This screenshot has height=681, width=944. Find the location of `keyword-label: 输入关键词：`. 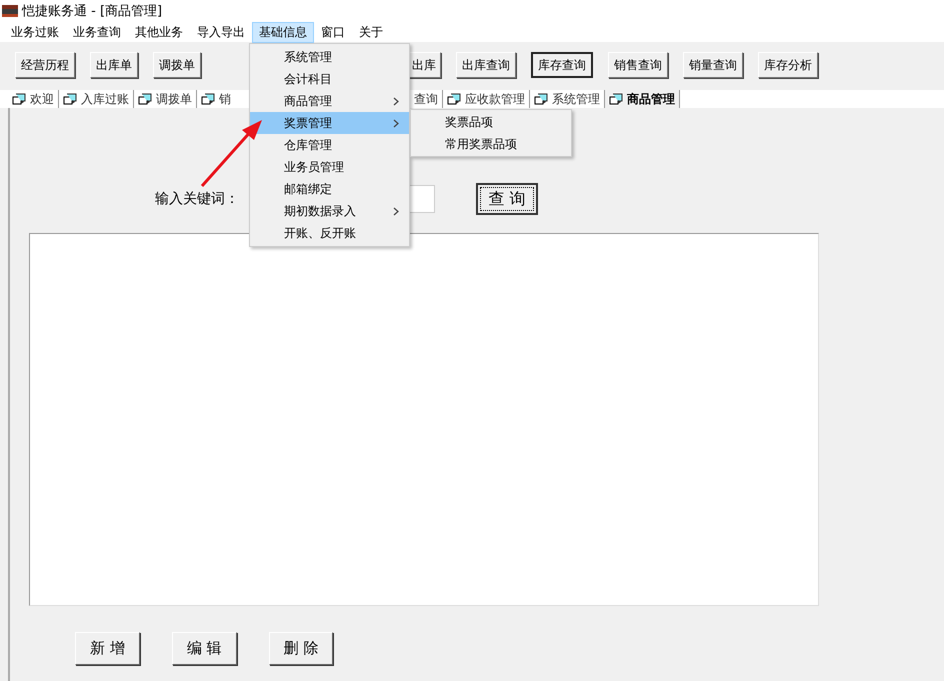

keyword-label: 输入关键词： is located at coordinates (197, 199).